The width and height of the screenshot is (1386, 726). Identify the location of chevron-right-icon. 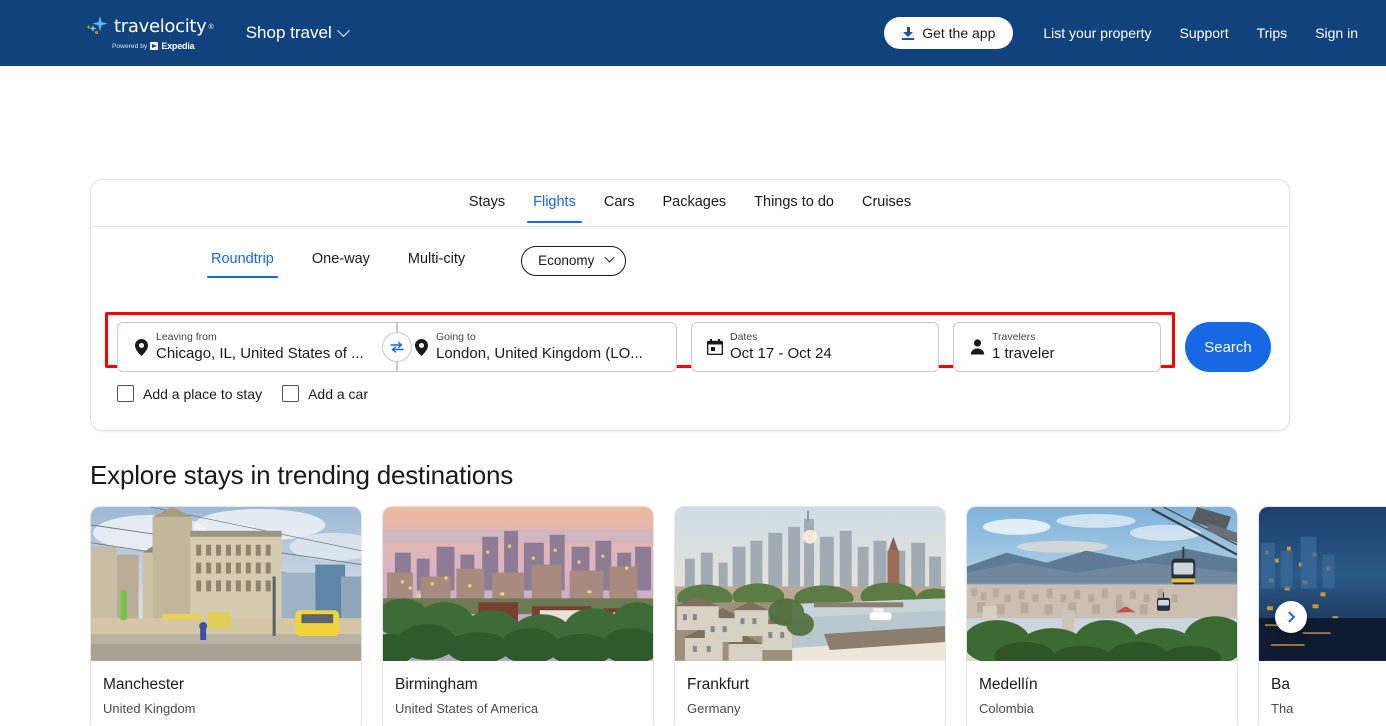
(1289, 617).